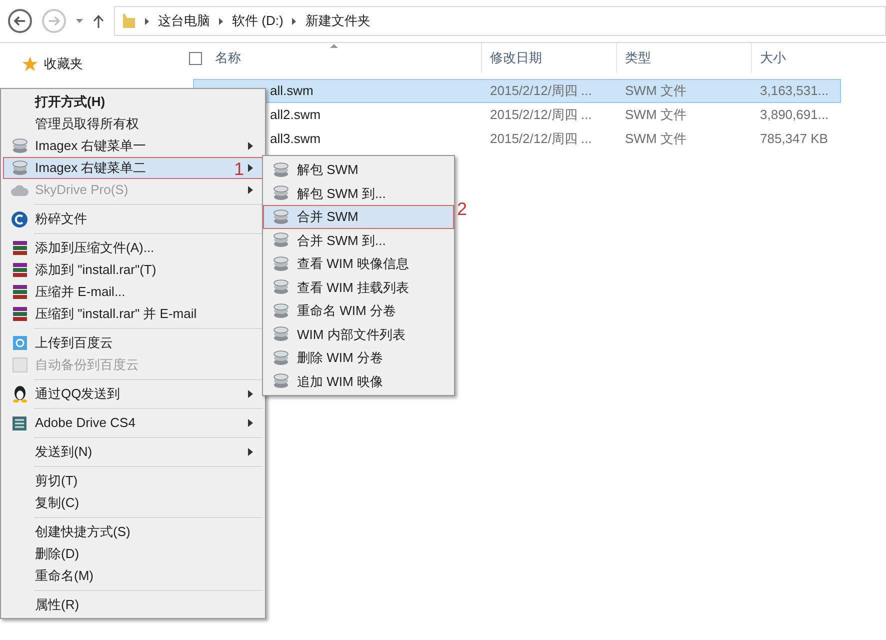  Describe the element at coordinates (296, 139) in the screenshot. I see `file-name: all3.swm` at that location.